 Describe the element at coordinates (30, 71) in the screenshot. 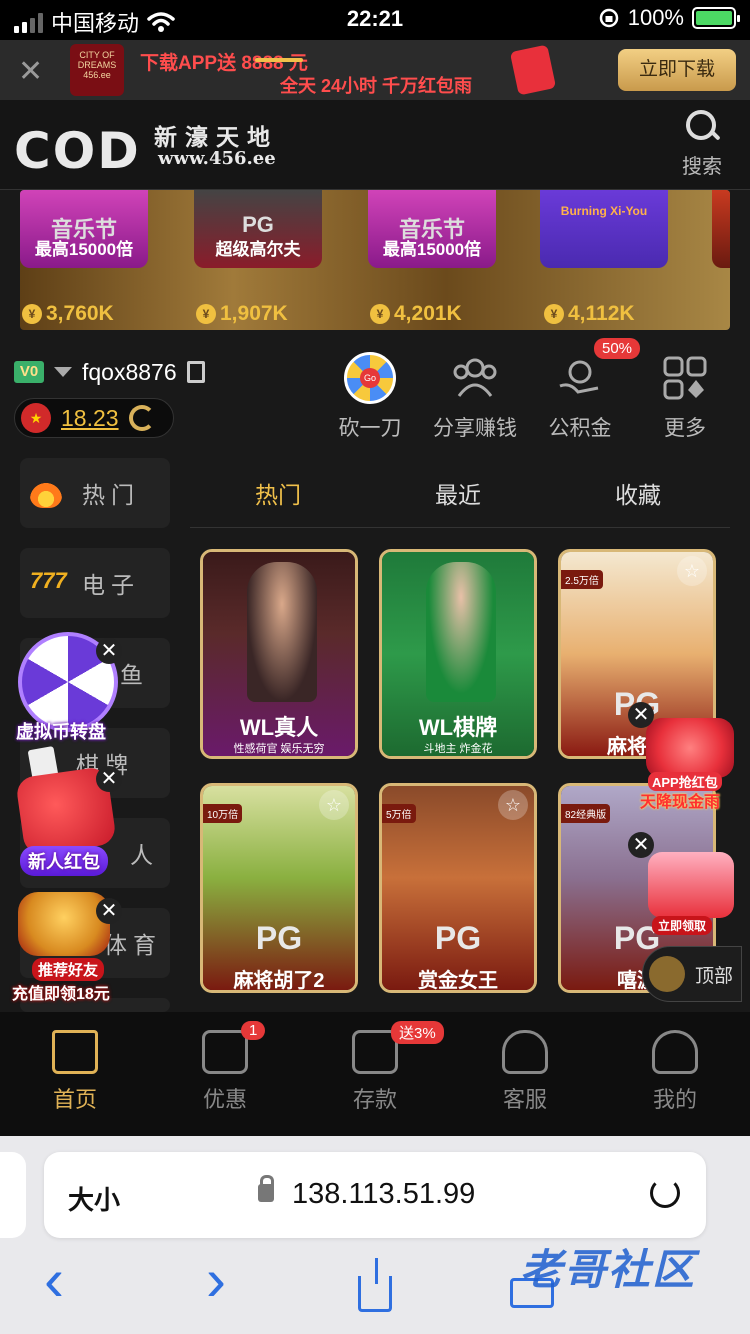

I see `close-banner-button: ✕` at that location.